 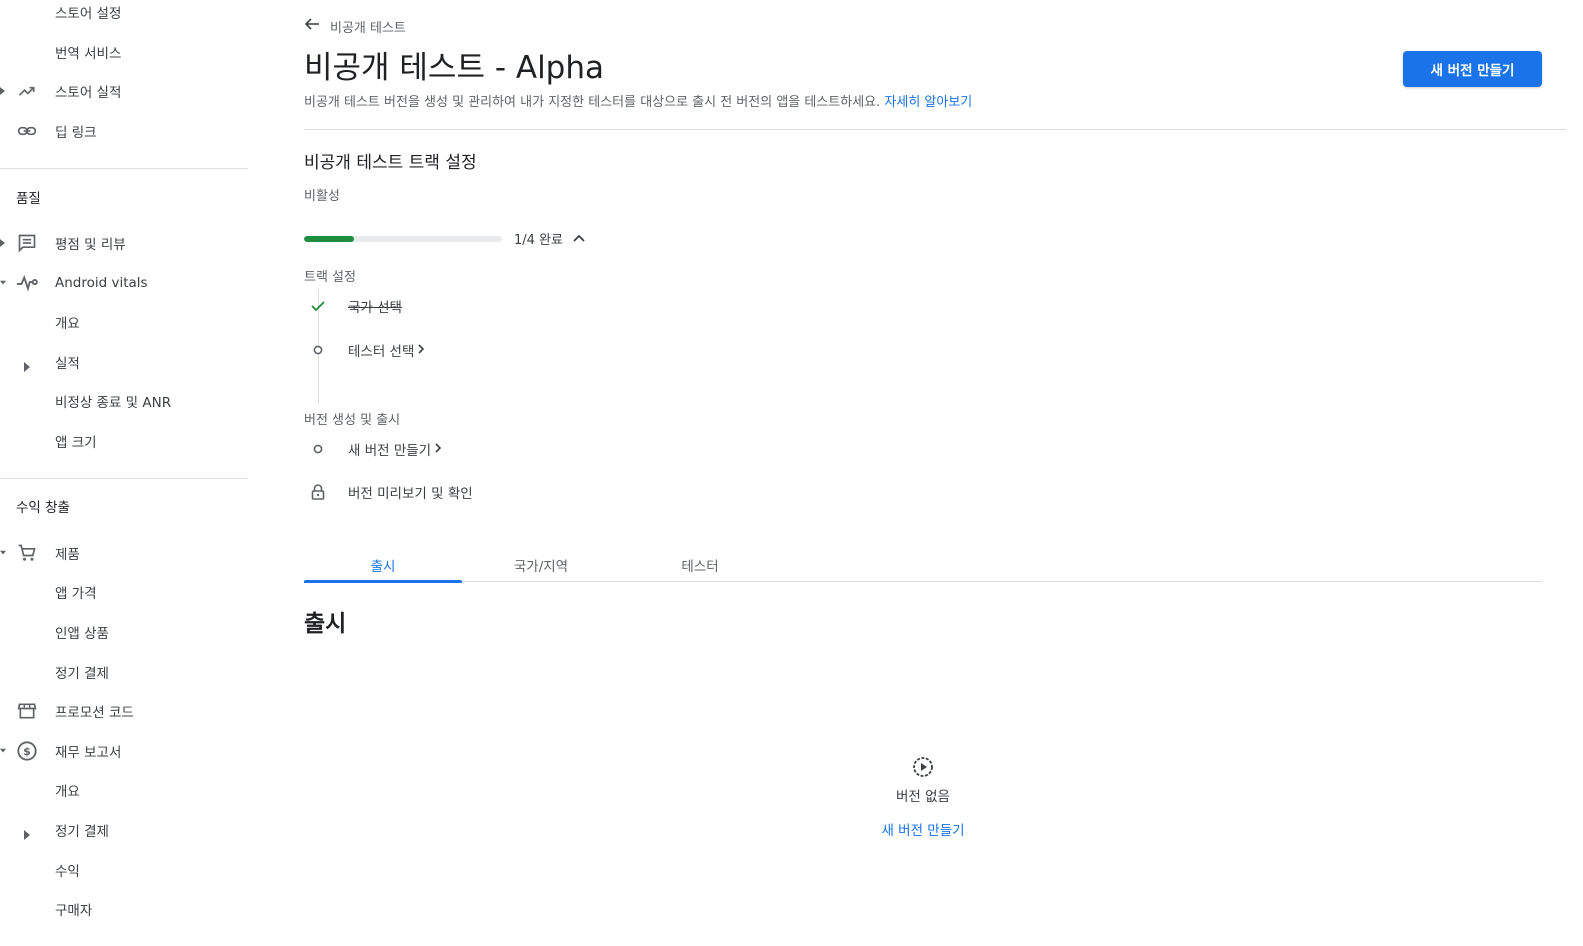 I want to click on step-label: 국가 선택, so click(x=375, y=308).